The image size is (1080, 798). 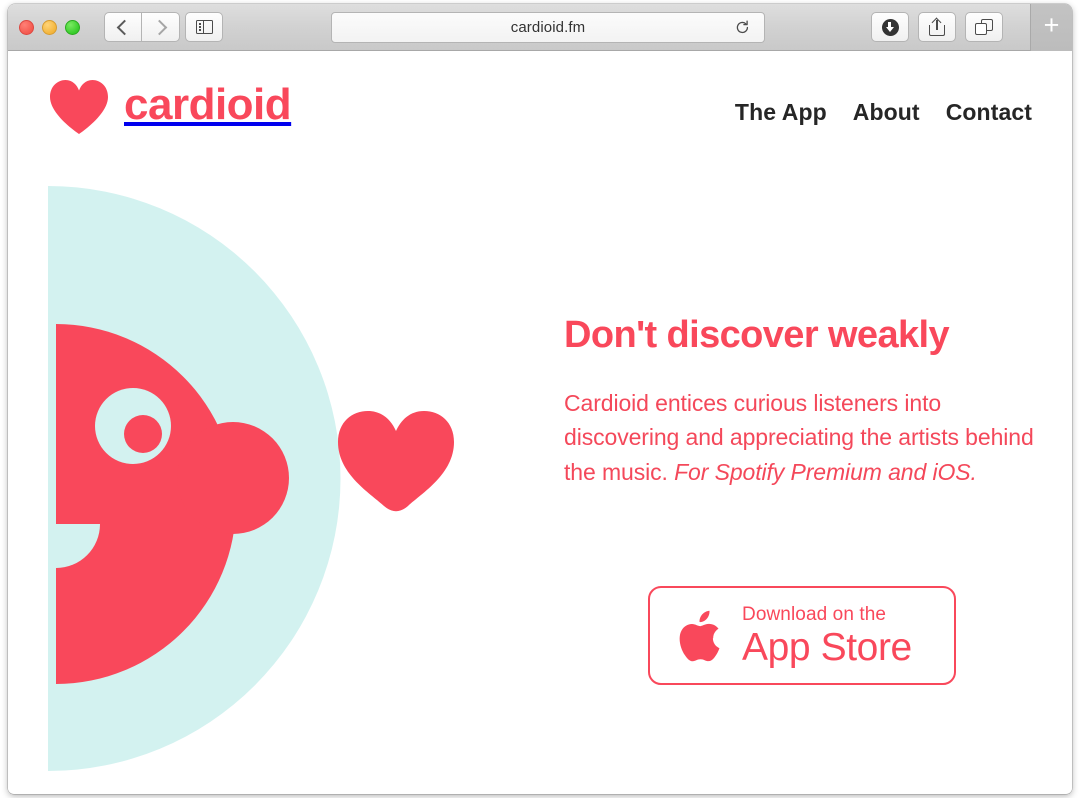 What do you see at coordinates (742, 27) in the screenshot?
I see `reload-icon` at bounding box center [742, 27].